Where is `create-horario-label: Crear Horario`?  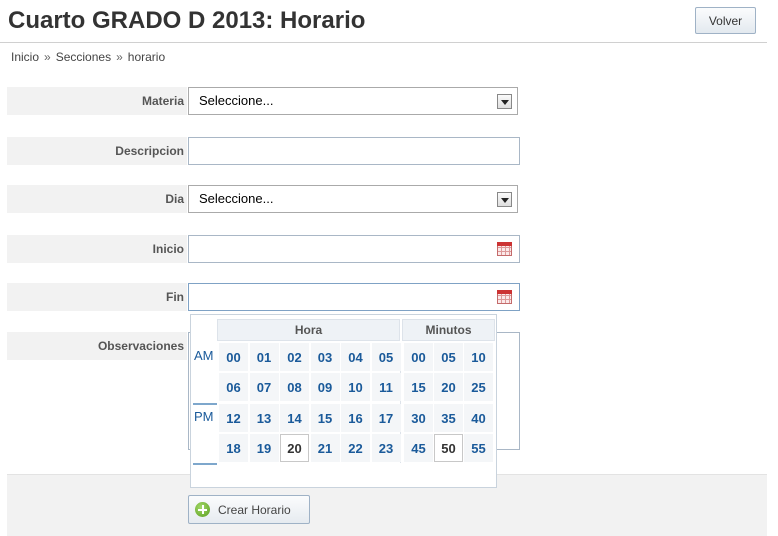 create-horario-label: Crear Horario is located at coordinates (254, 509).